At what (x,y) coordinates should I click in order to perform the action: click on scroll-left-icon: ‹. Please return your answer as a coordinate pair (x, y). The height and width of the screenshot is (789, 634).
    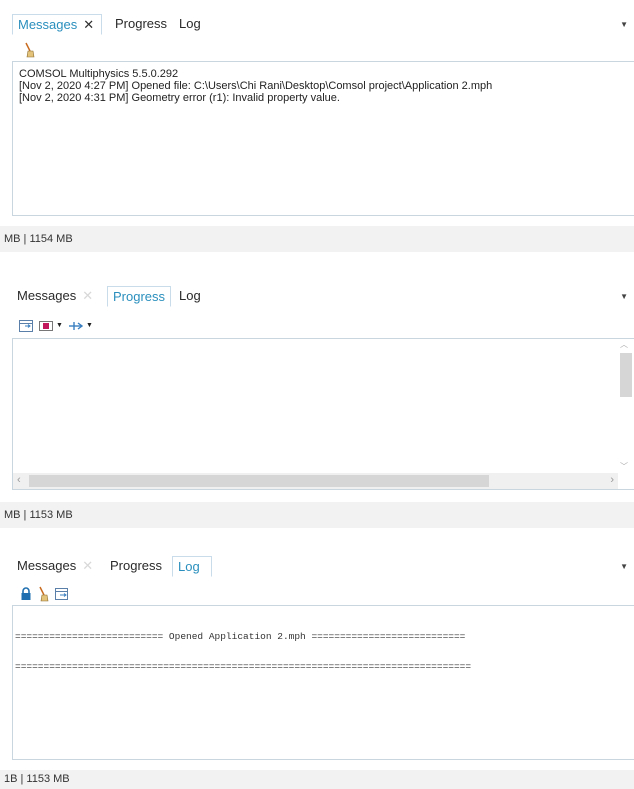
    Looking at the image, I should click on (19, 480).